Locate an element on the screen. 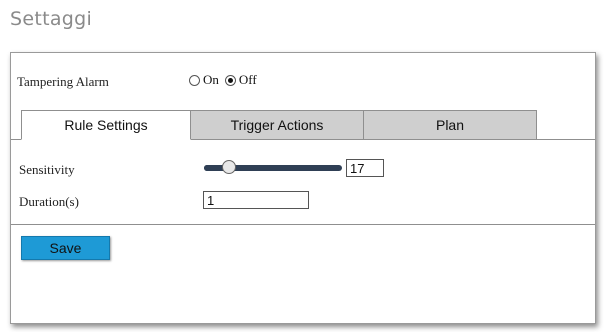  settings-tabs: Rule Settings Trigger Actions Plan is located at coordinates (279, 125).